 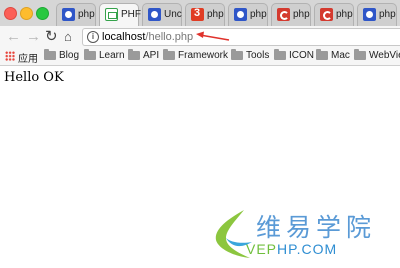 I want to click on bookmark-label: ICON, so click(x=301, y=55).